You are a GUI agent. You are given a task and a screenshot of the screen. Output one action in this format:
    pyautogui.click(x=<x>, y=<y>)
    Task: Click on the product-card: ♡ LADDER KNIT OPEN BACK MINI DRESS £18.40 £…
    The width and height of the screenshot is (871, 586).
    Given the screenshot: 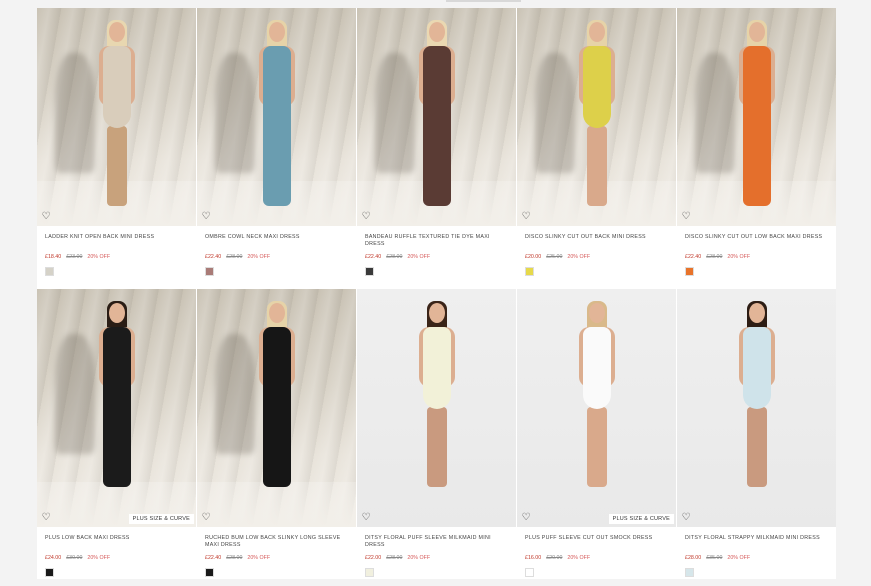 What is the action you would take?
    pyautogui.click(x=116, y=148)
    